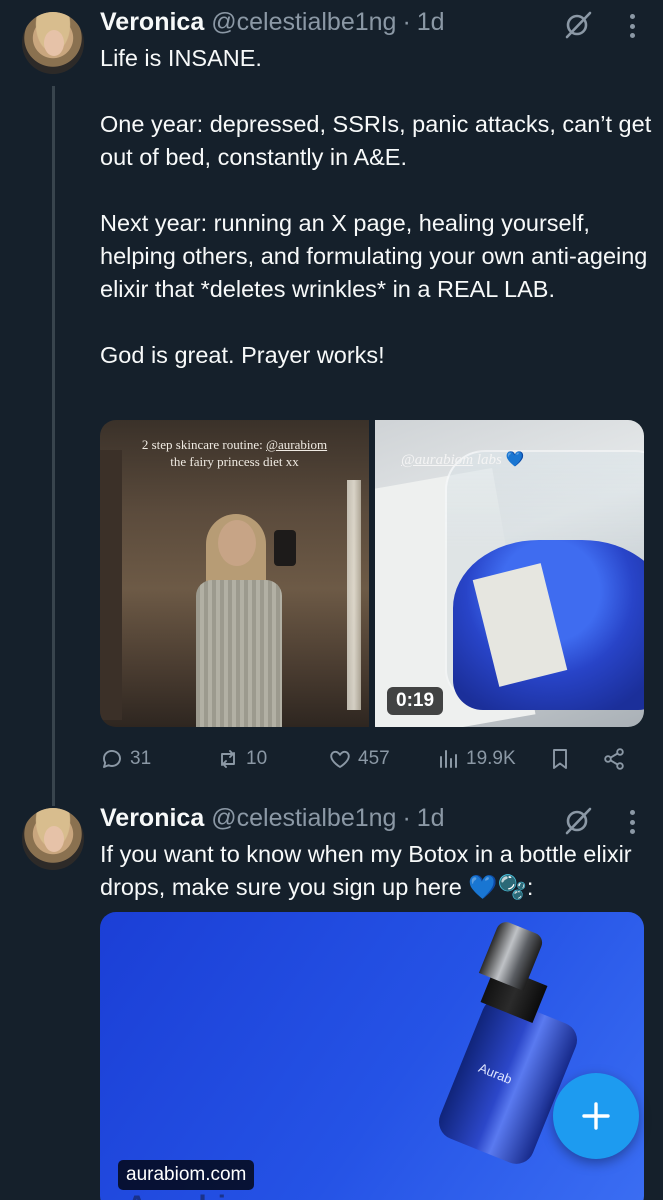  I want to click on plus-icon, so click(596, 1116).